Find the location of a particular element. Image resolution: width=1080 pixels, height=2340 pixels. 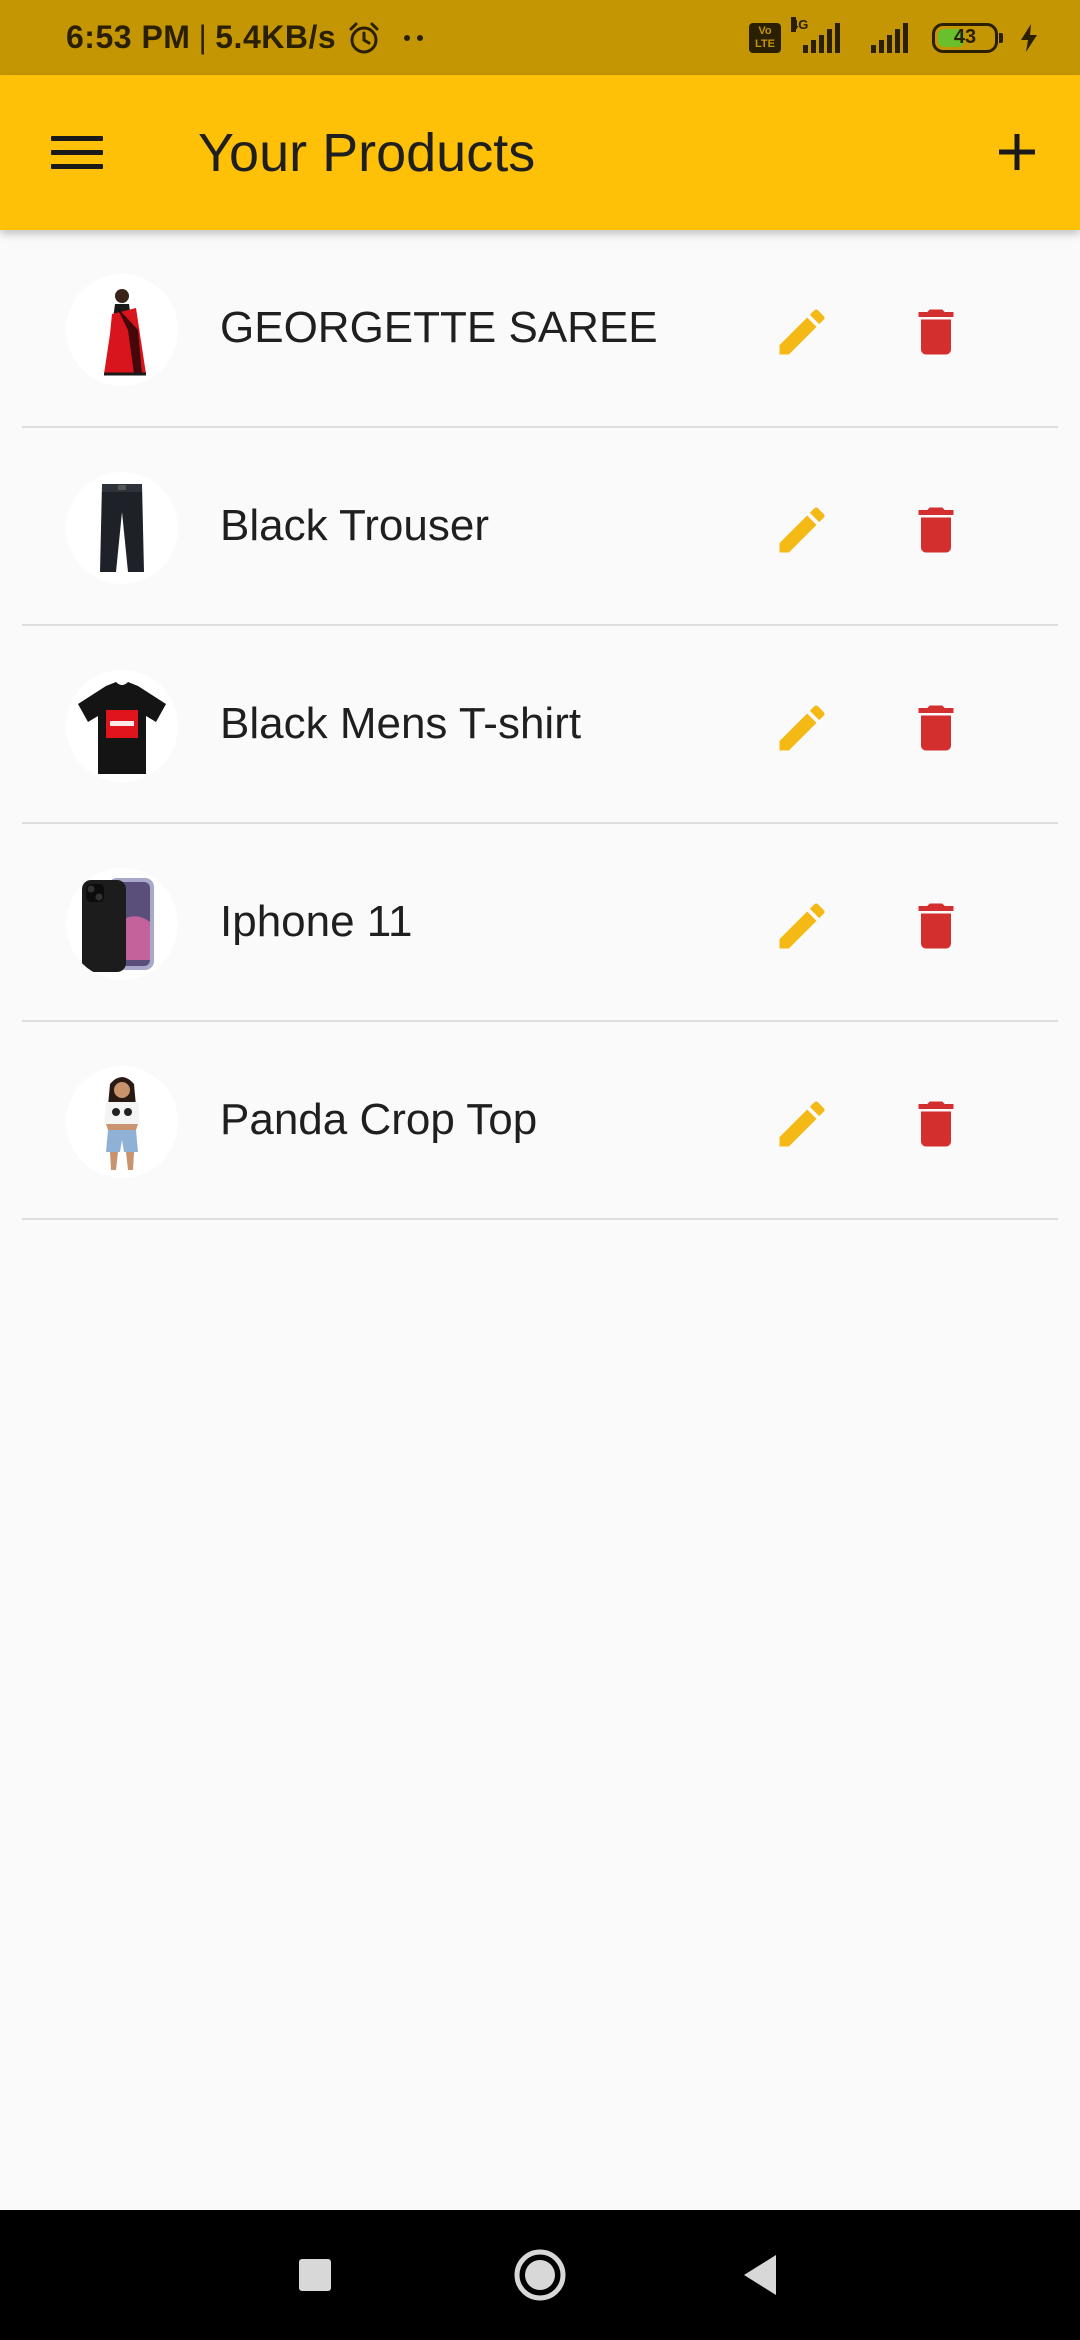

product-name: Black Mens T-shirt is located at coordinates (401, 723).